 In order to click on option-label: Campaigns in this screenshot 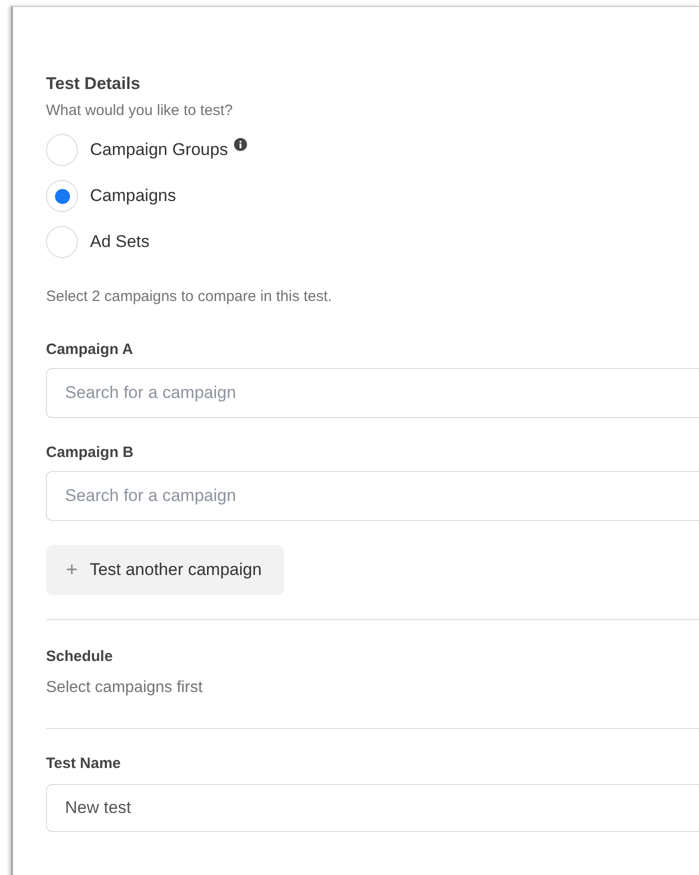, I will do `click(133, 196)`.